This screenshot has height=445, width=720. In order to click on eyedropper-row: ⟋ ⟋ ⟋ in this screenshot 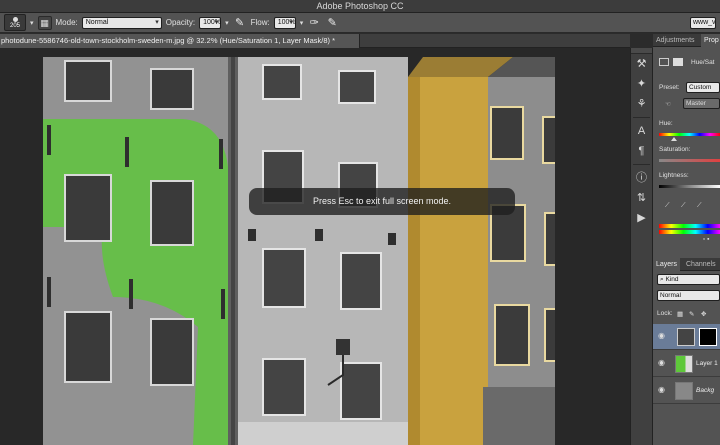, I will do `click(686, 207)`.